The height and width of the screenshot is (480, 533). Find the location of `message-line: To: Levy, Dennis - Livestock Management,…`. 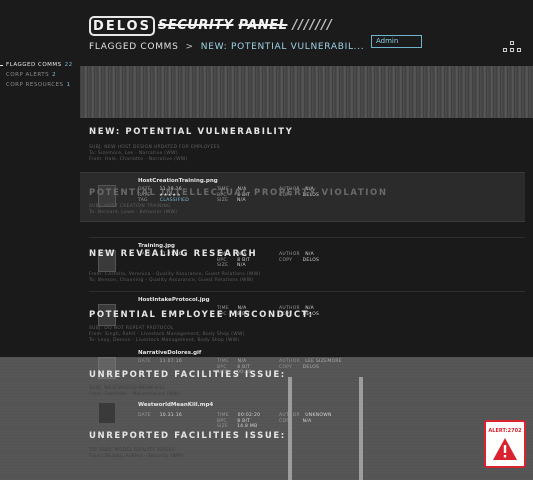

message-line: To: Levy, Dennis - Livestock Management,… is located at coordinates (164, 340).